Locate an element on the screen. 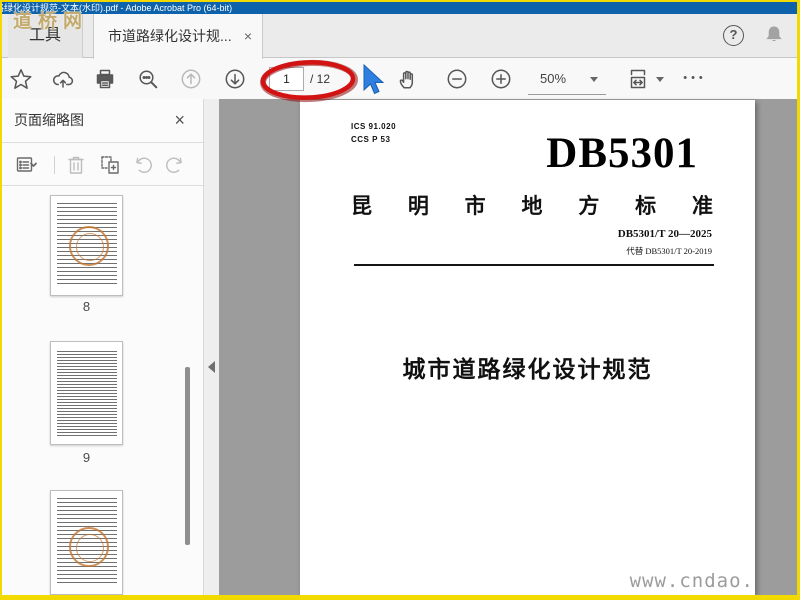 The height and width of the screenshot is (600, 800). minus-circle-icon is located at coordinates (457, 79).